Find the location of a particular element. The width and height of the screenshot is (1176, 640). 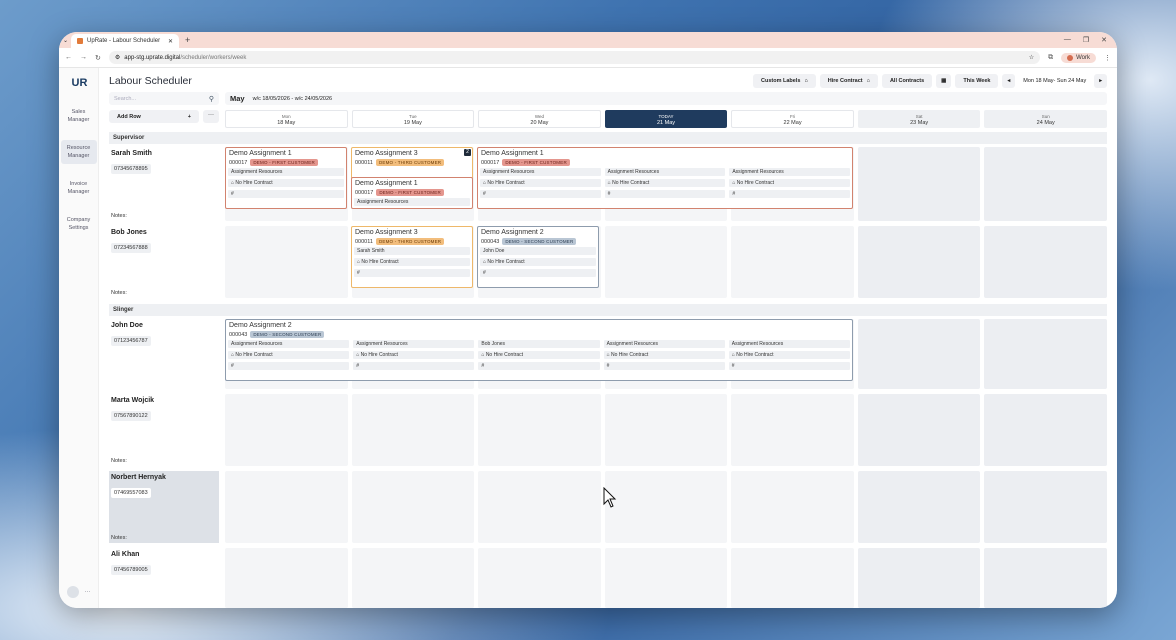

browser-tab: UpRate - Labour Scheduler ✕ is located at coordinates (125, 41).